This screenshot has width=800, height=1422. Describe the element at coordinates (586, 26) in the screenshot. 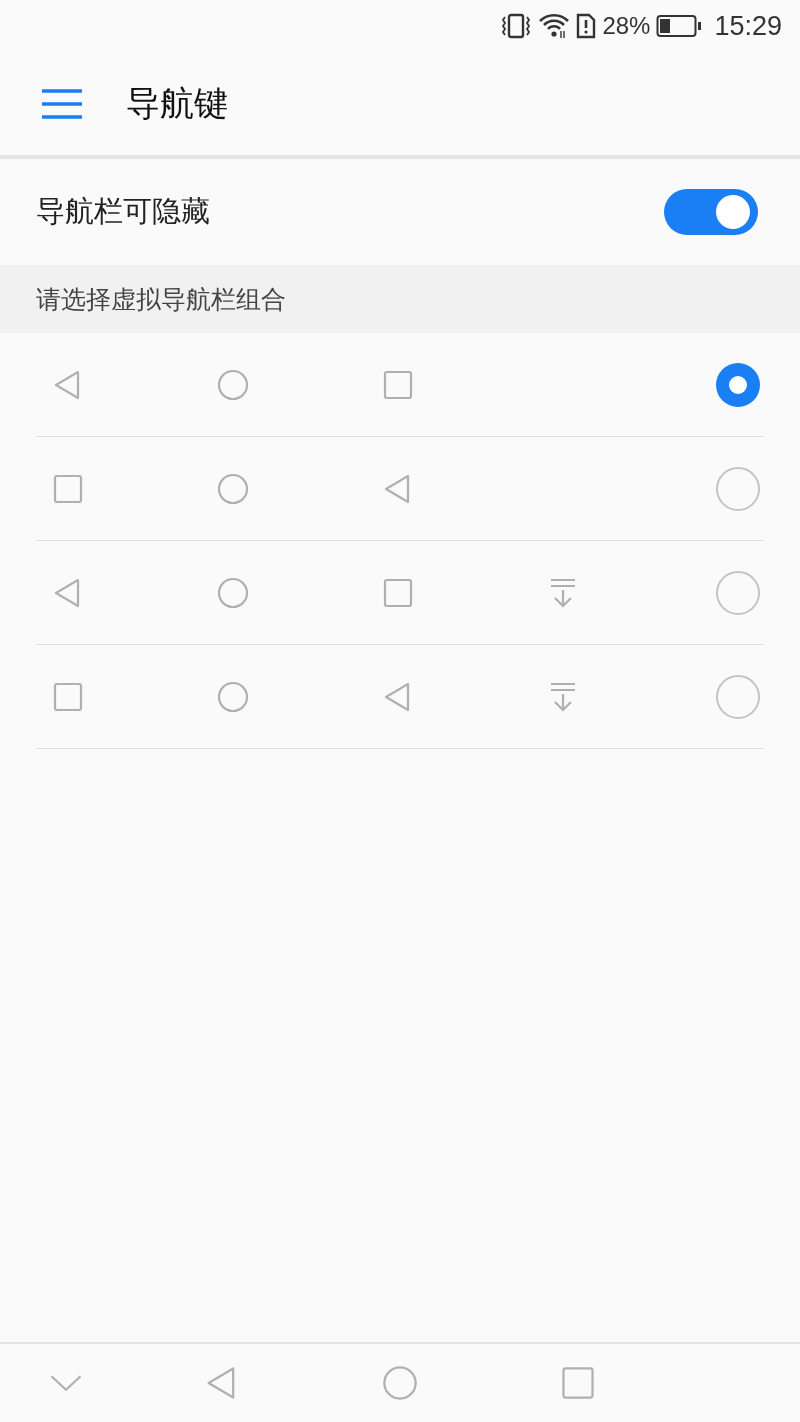

I see `sim-alert-icon` at that location.